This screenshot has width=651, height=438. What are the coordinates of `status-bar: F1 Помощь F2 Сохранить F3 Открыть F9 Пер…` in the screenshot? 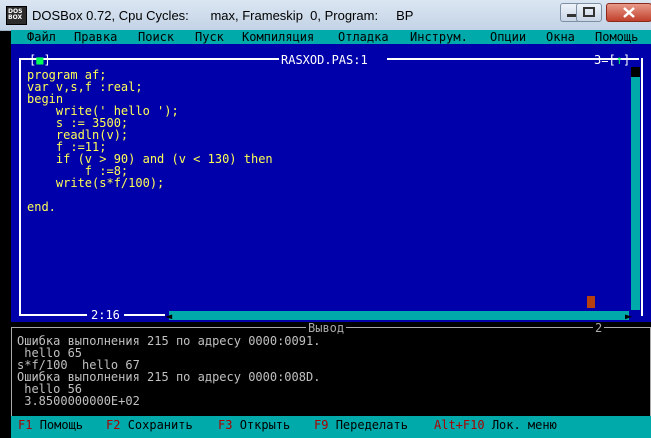 It's located at (331, 427).